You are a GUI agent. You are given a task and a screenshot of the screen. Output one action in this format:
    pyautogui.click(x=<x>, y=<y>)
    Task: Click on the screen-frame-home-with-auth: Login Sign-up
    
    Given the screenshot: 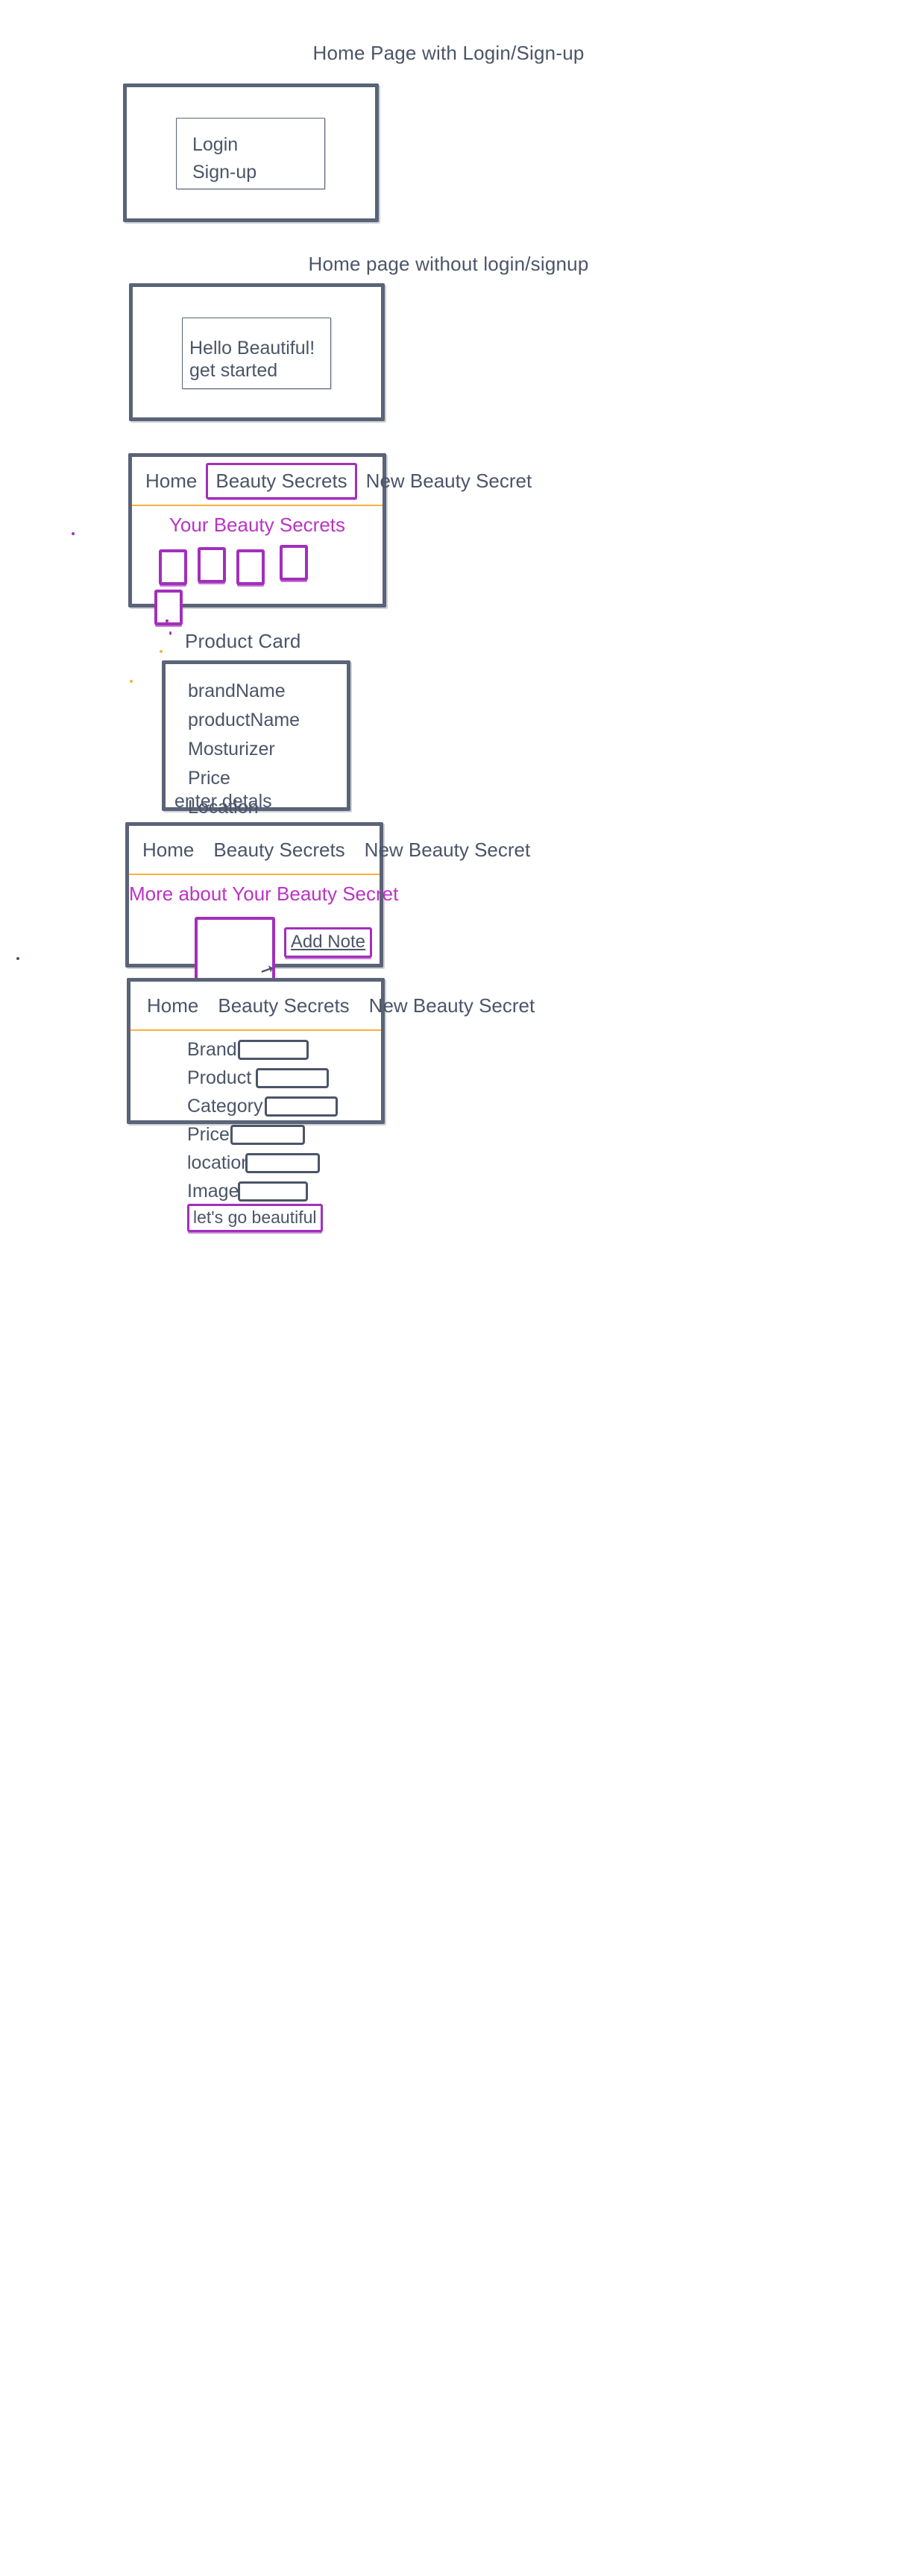 What is the action you would take?
    pyautogui.click(x=251, y=152)
    